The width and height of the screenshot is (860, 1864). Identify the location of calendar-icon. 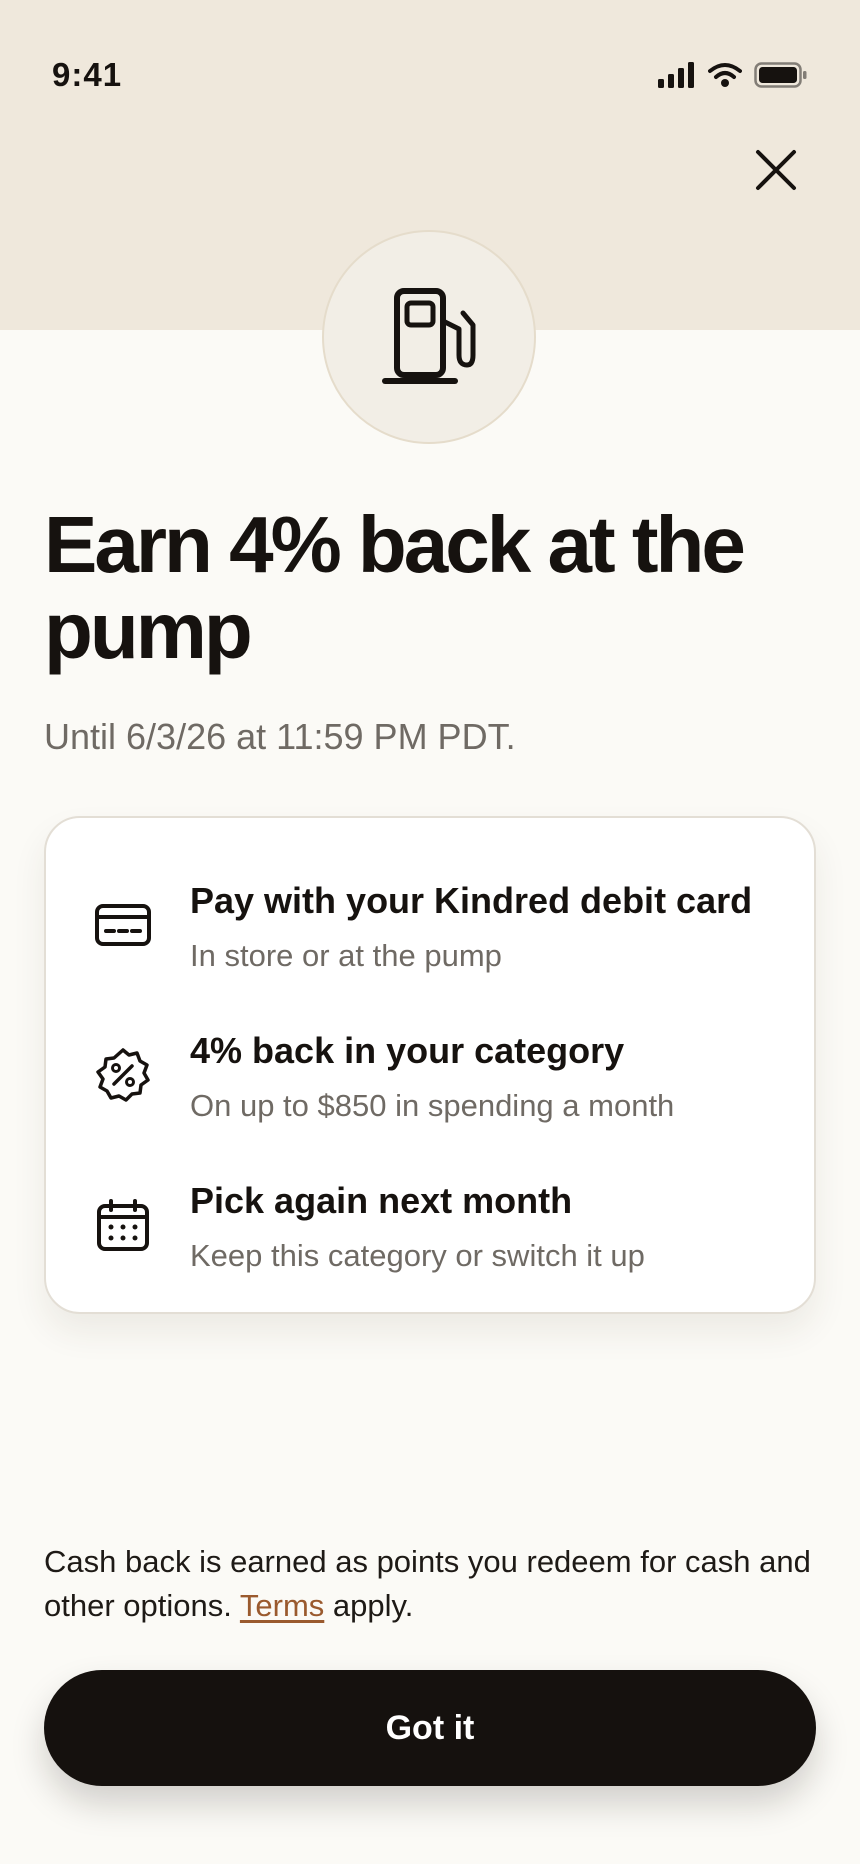
(123, 1225).